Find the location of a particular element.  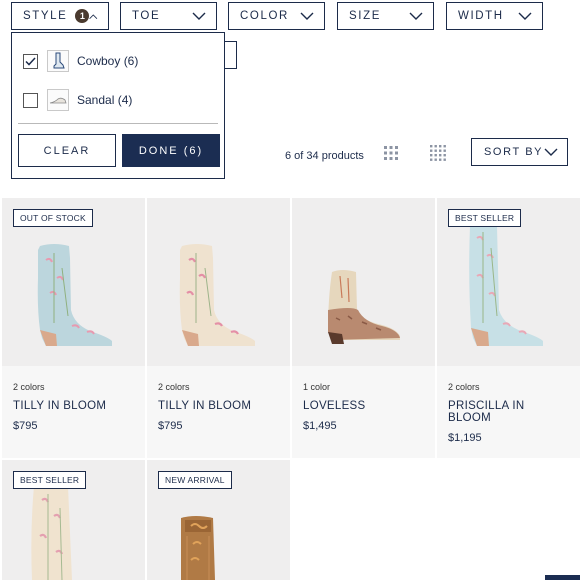

product-image: NEW ARRIVAL is located at coordinates (218, 520).